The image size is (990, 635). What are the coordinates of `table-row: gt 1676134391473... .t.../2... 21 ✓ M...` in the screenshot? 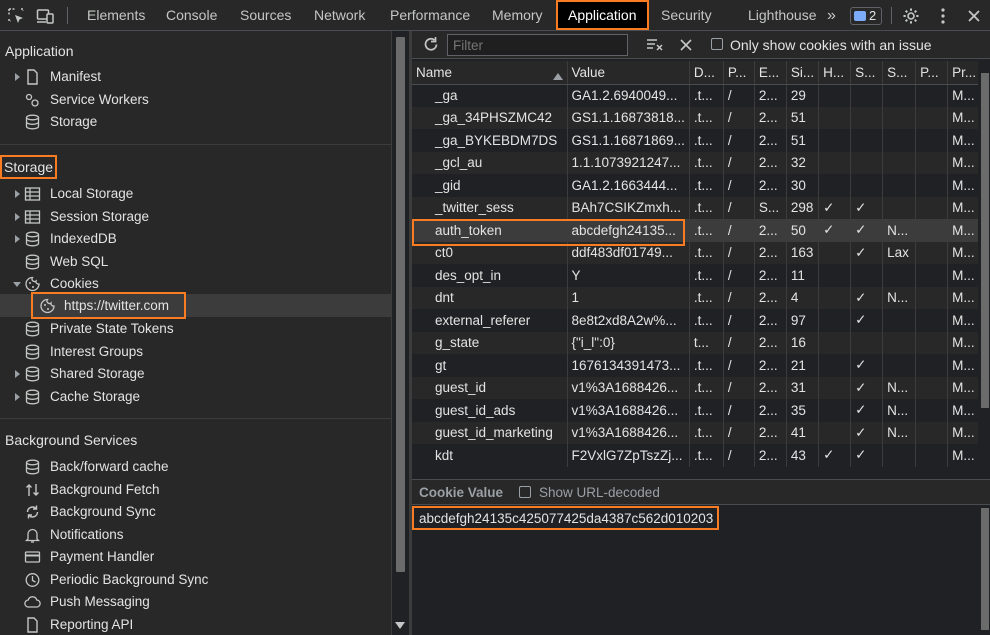 It's located at (697, 365).